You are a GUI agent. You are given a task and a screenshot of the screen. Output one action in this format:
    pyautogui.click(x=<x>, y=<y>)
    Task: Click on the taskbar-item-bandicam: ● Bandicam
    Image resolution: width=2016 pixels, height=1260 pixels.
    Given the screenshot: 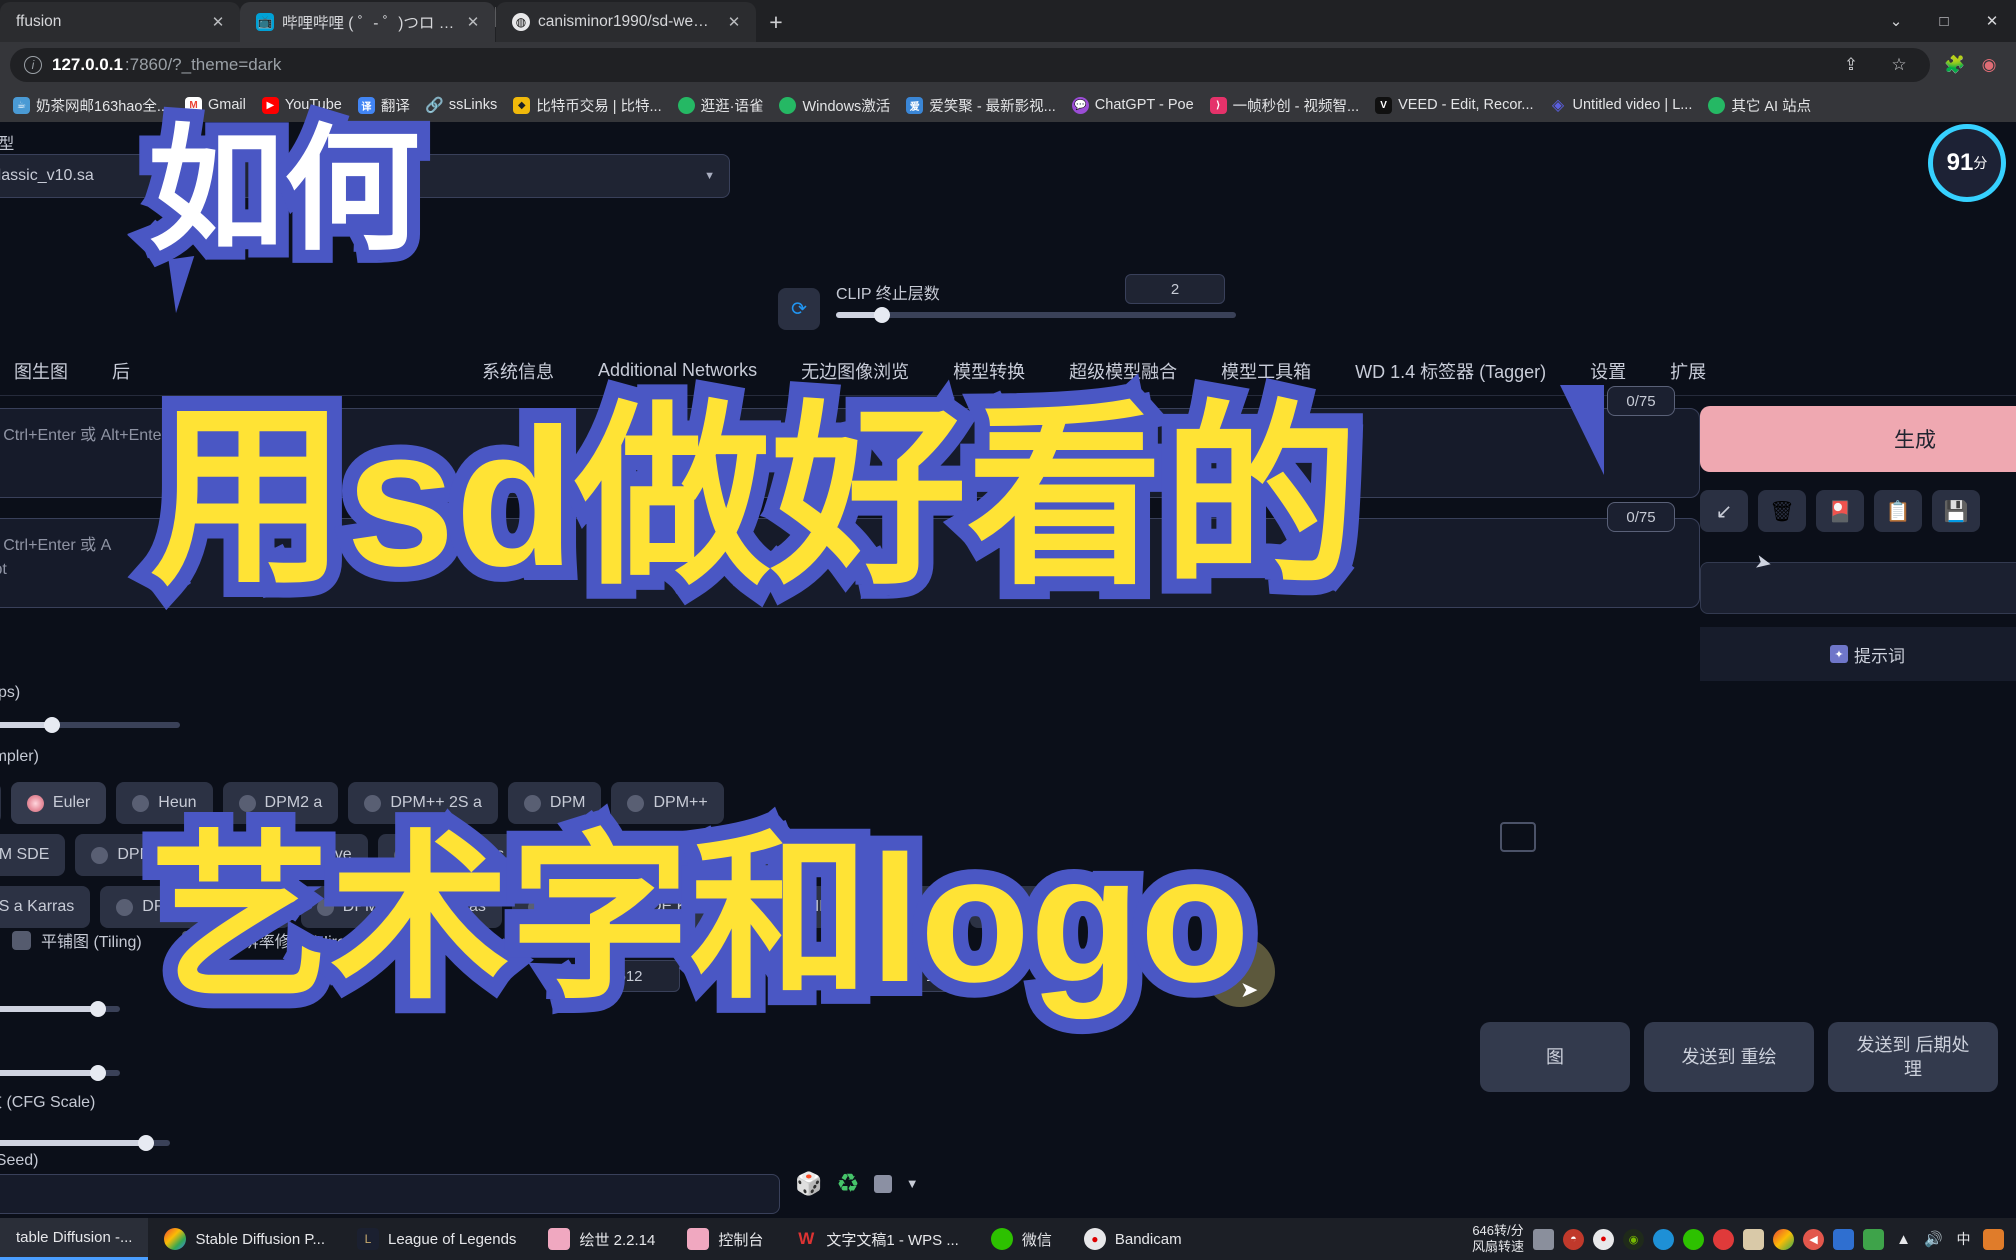 What is the action you would take?
    pyautogui.click(x=1133, y=1239)
    